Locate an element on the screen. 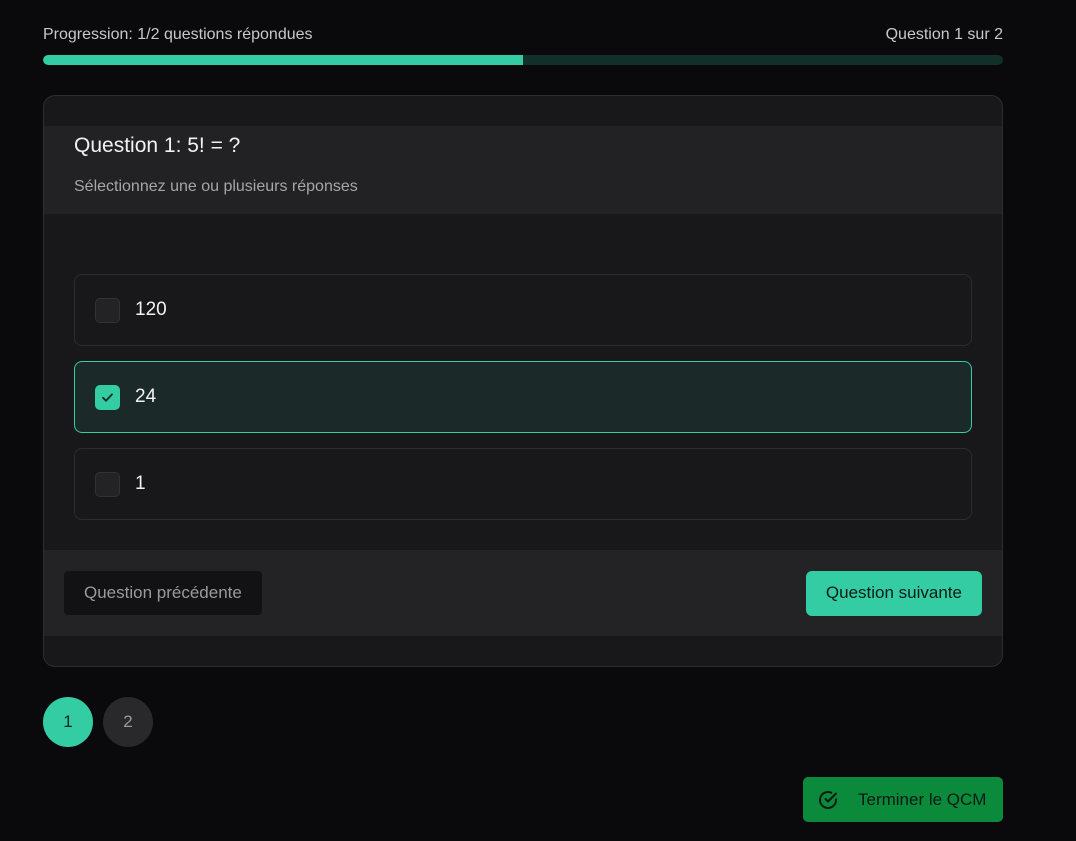 The image size is (1076, 841). next-question-button: Question suivante is located at coordinates (893, 593).